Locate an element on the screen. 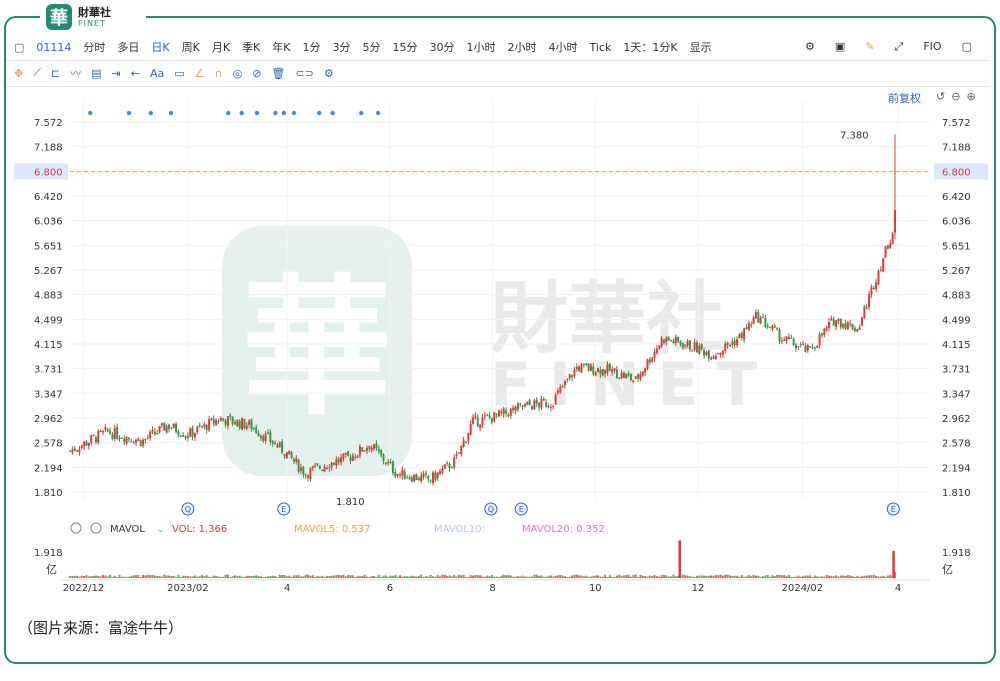 The width and height of the screenshot is (1000, 681). event-marker-label: E is located at coordinates (521, 509).